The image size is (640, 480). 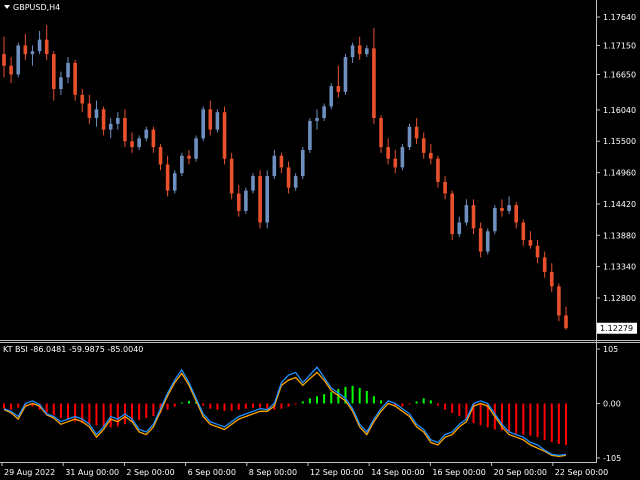 What do you see at coordinates (619, 204) in the screenshot?
I see `price-tick-label: 1.14420` at bounding box center [619, 204].